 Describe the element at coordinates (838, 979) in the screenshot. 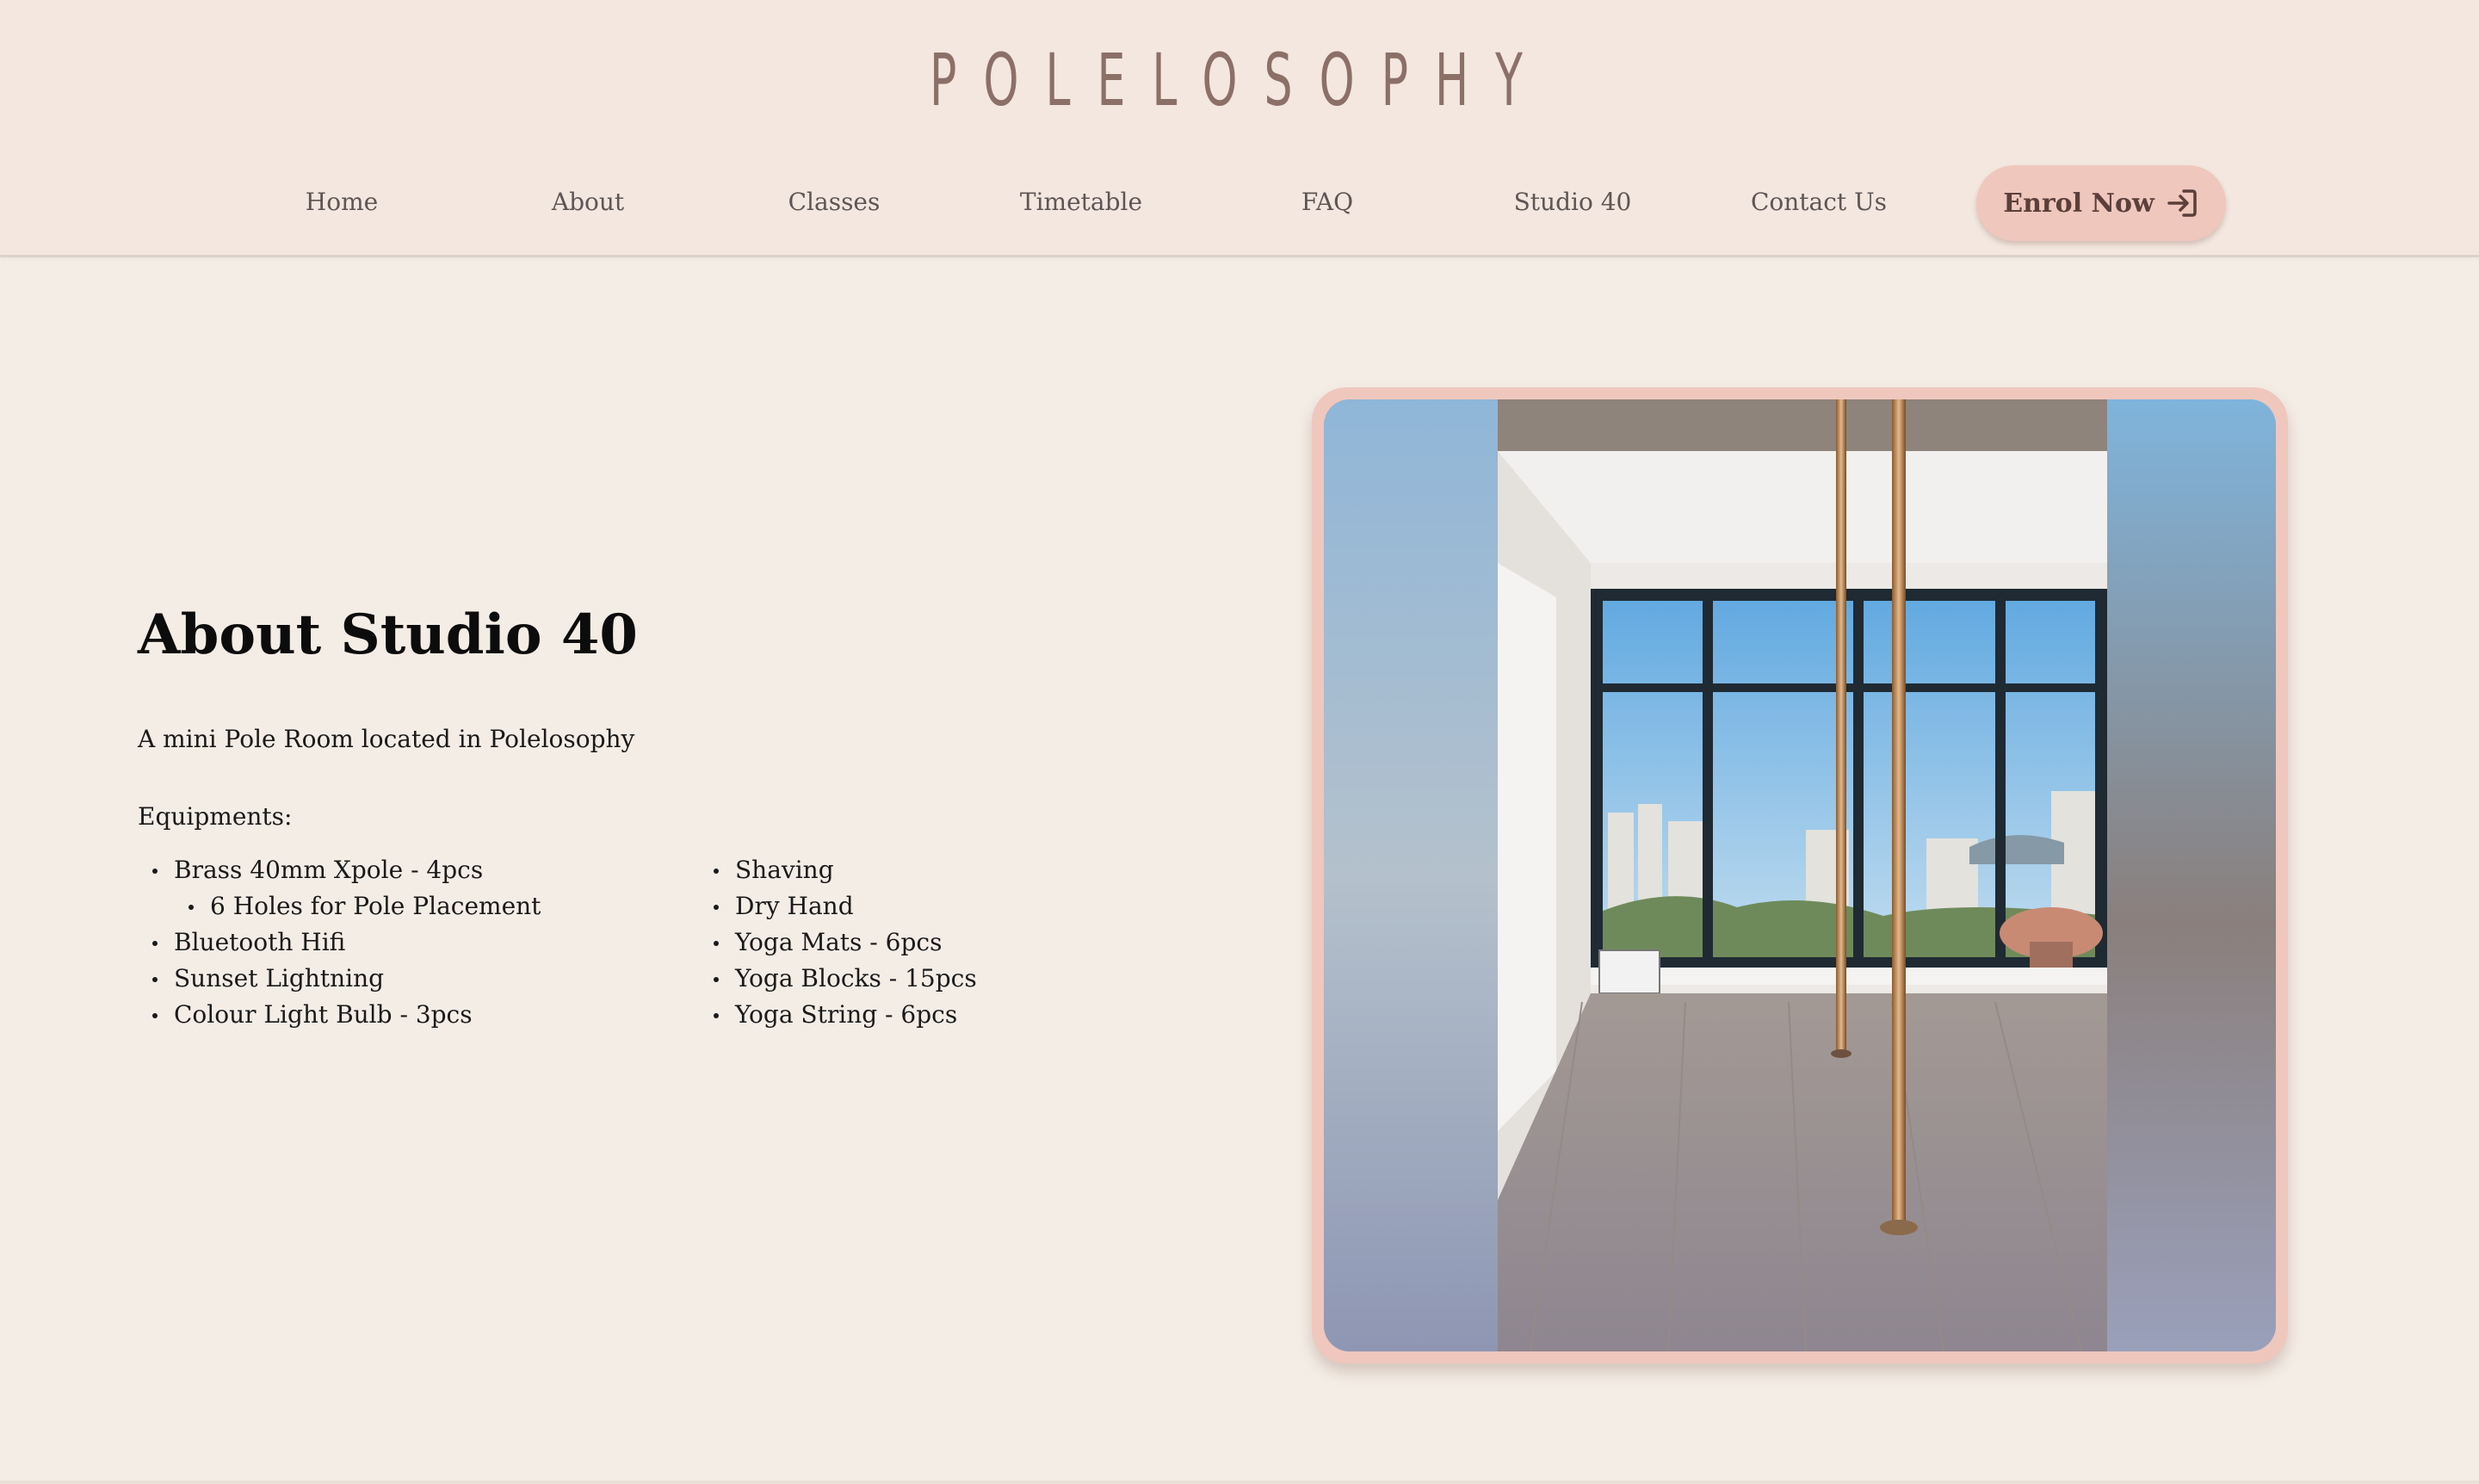

I see `equipment-item: Yoga Blocks - 15pcs` at that location.